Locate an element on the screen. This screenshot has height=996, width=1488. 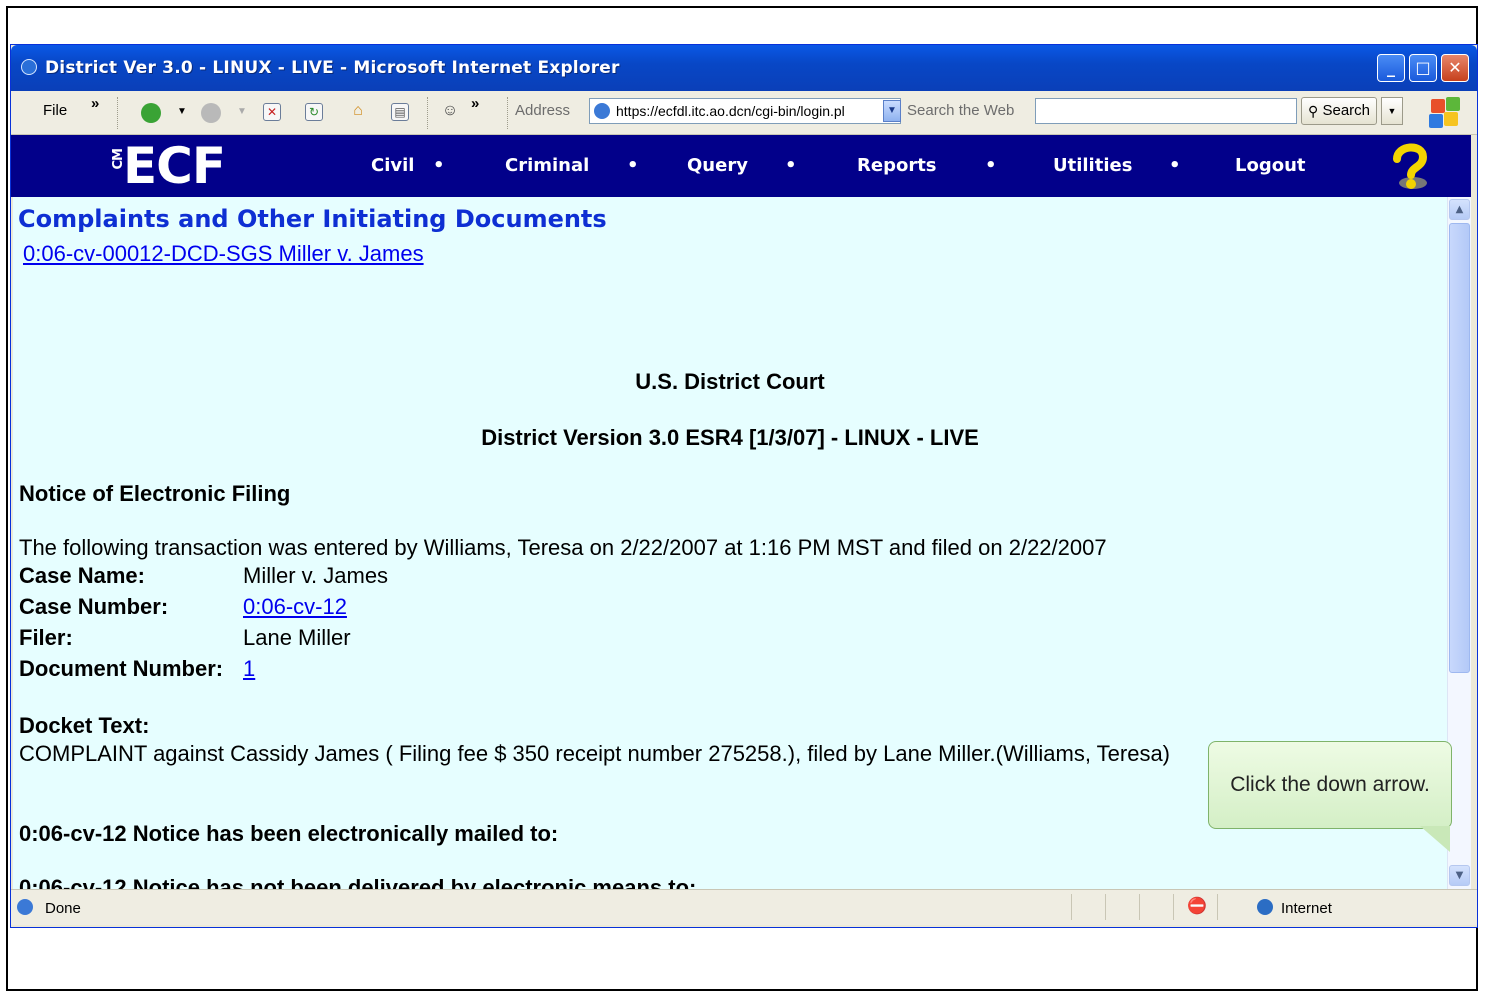
menu-reports: Reports is located at coordinates (897, 165).